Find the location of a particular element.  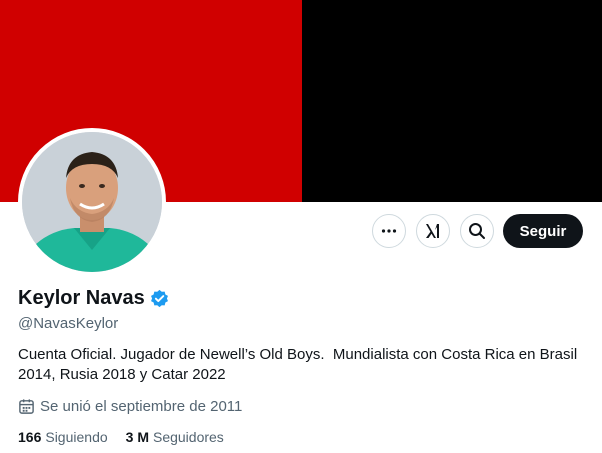

search-icon is located at coordinates (477, 231).